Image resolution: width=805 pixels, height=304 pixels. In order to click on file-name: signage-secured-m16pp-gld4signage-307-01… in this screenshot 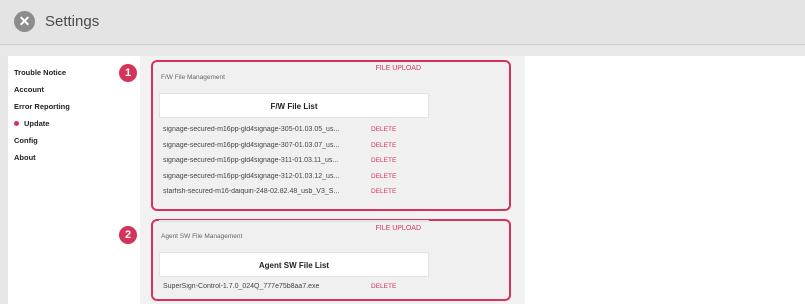, I will do `click(251, 145)`.